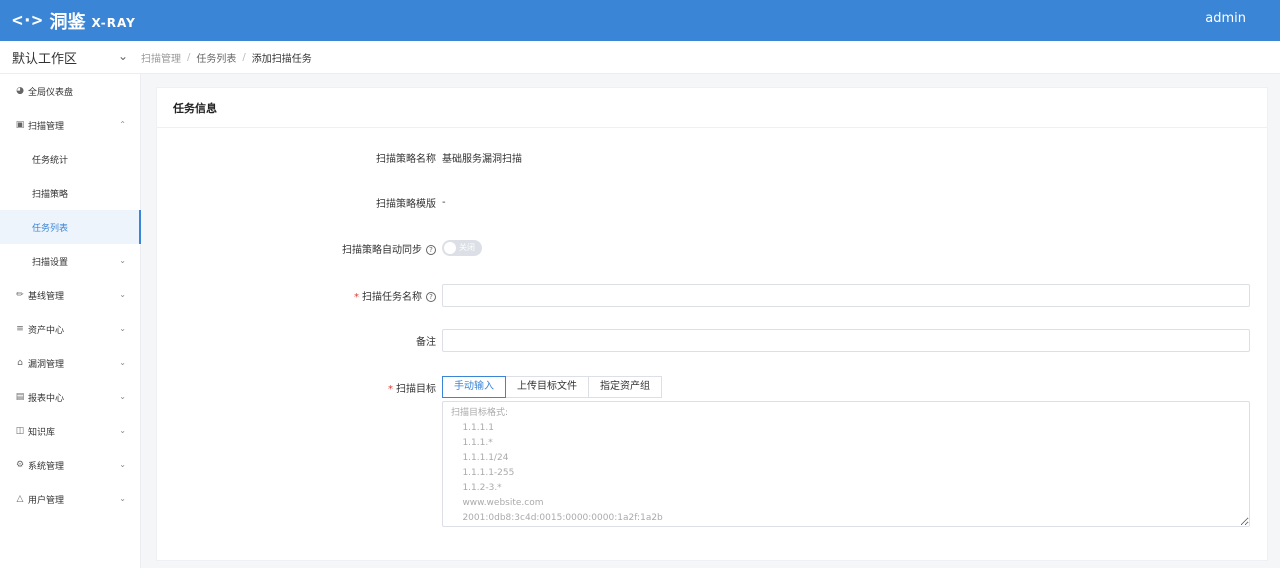 The height and width of the screenshot is (568, 1280). What do you see at coordinates (46, 364) in the screenshot?
I see `sidebar-item-label: 漏洞管理` at bounding box center [46, 364].